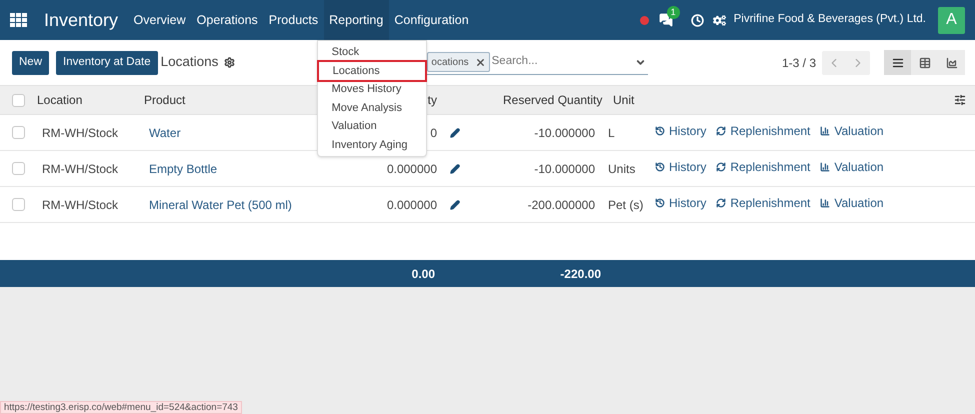 The height and width of the screenshot is (414, 975). Describe the element at coordinates (623, 100) in the screenshot. I see `column-header: Unit` at that location.